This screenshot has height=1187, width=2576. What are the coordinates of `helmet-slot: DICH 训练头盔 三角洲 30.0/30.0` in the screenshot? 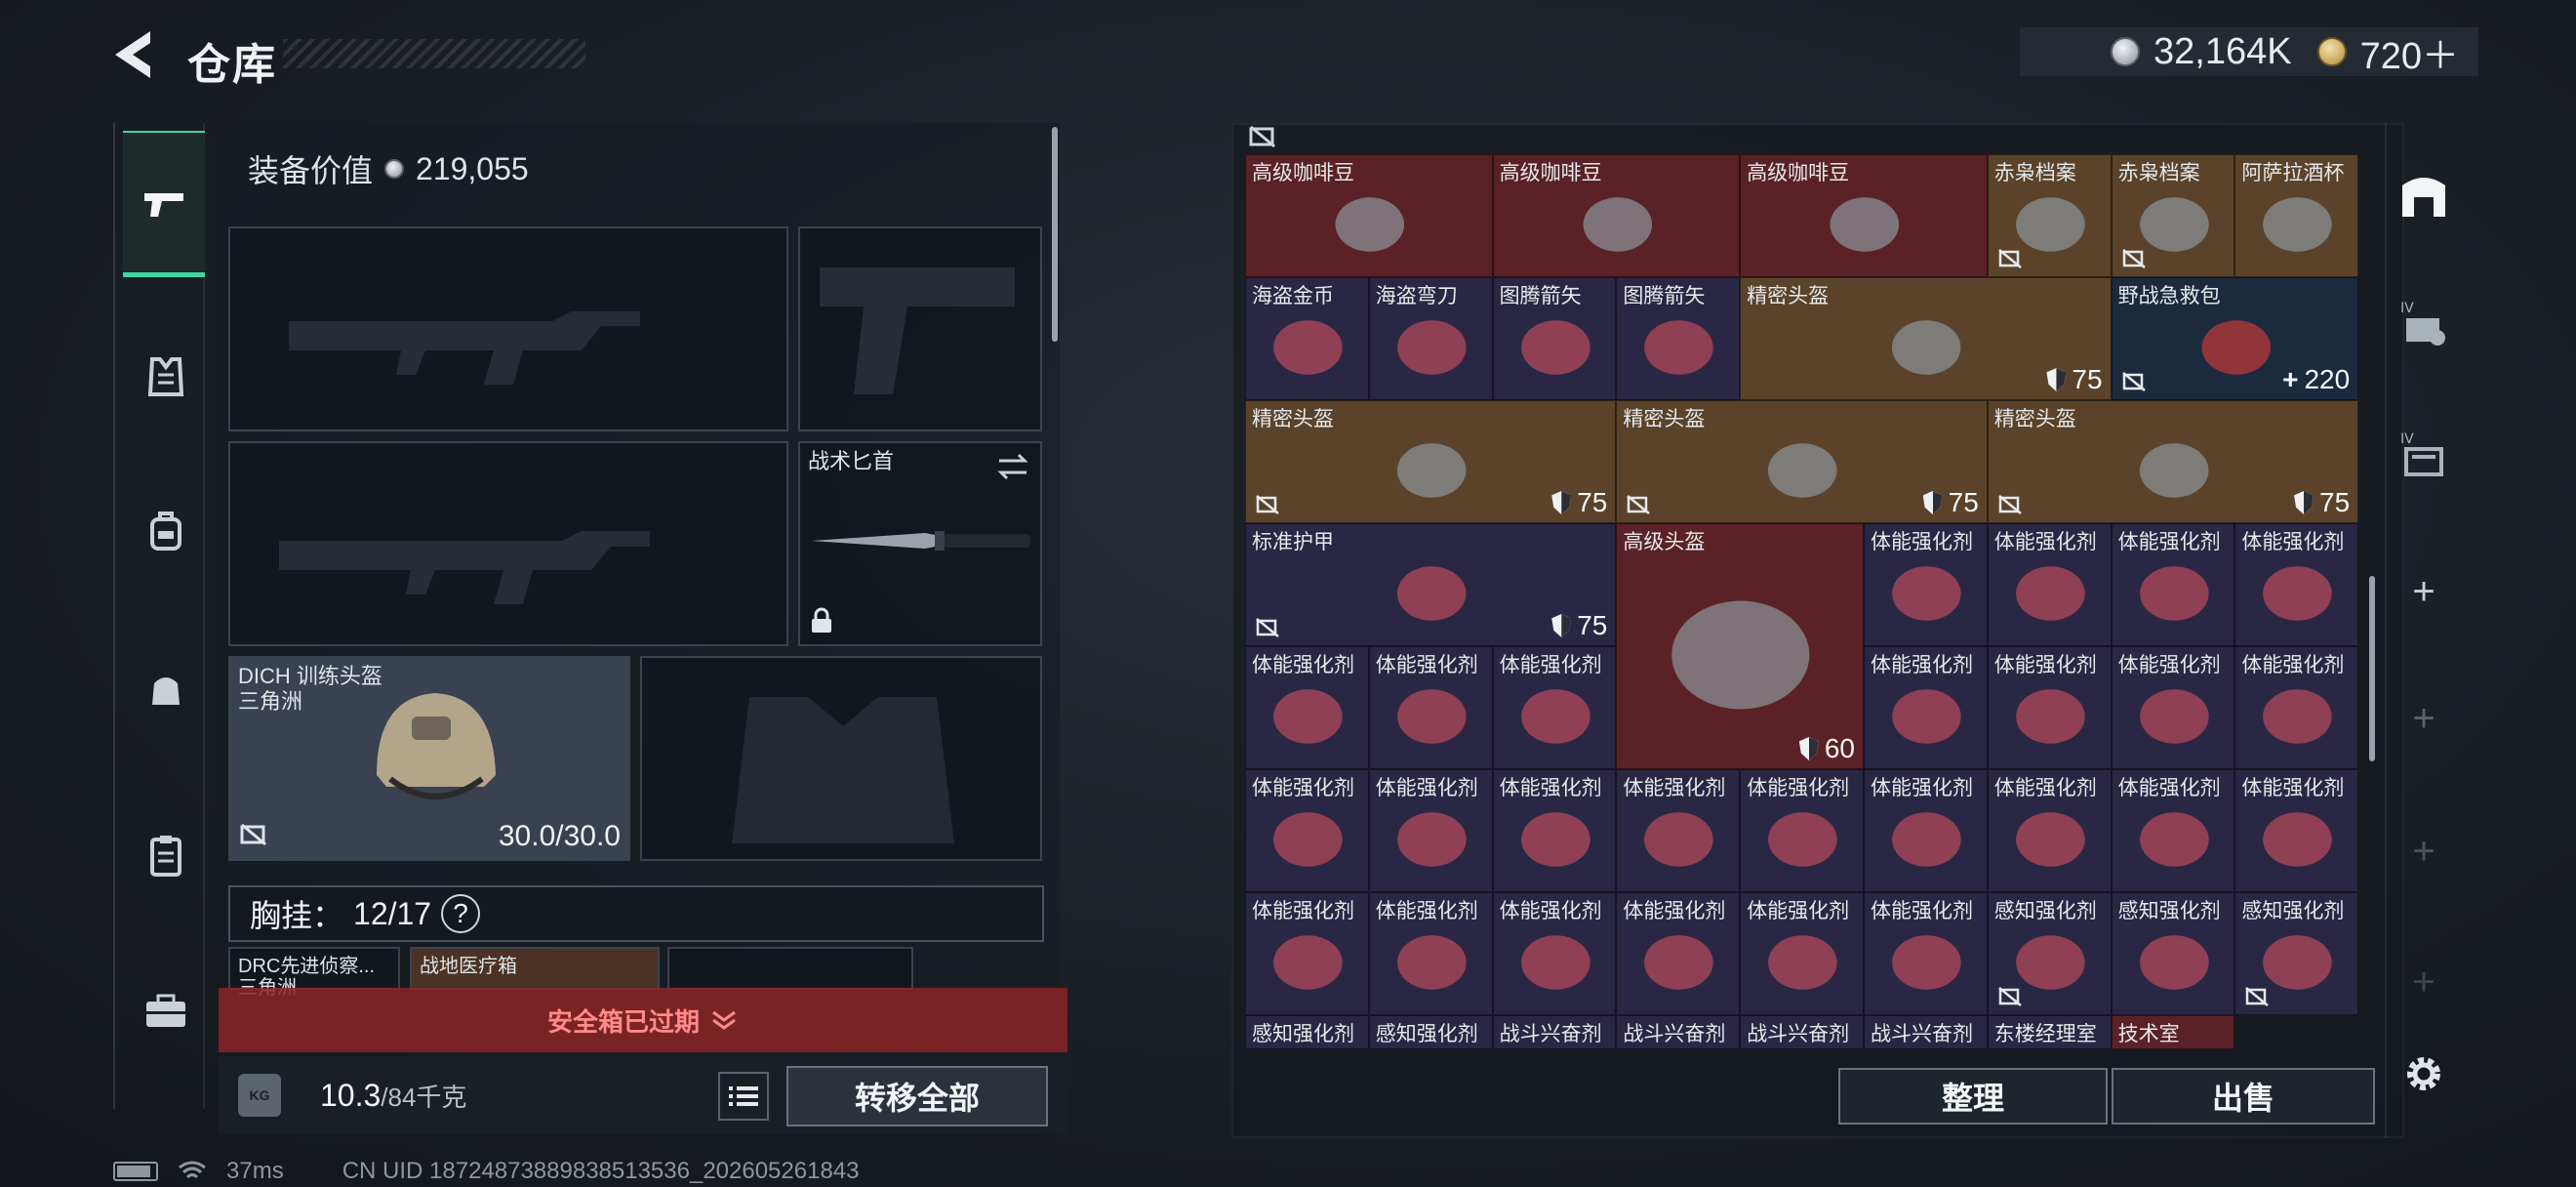 It's located at (429, 758).